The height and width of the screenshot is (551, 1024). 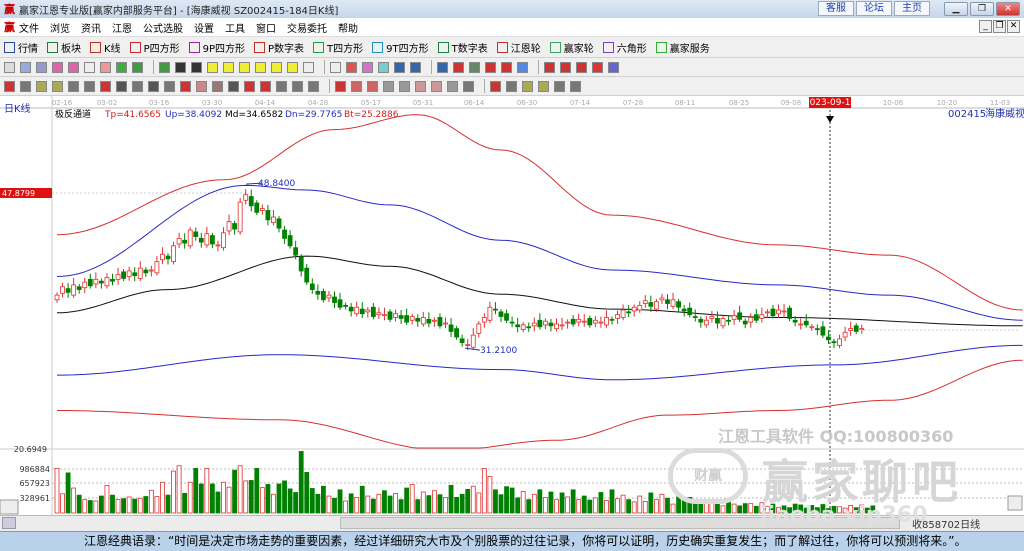 What do you see at coordinates (982, 9) in the screenshot?
I see `restore-button: ❐` at bounding box center [982, 9].